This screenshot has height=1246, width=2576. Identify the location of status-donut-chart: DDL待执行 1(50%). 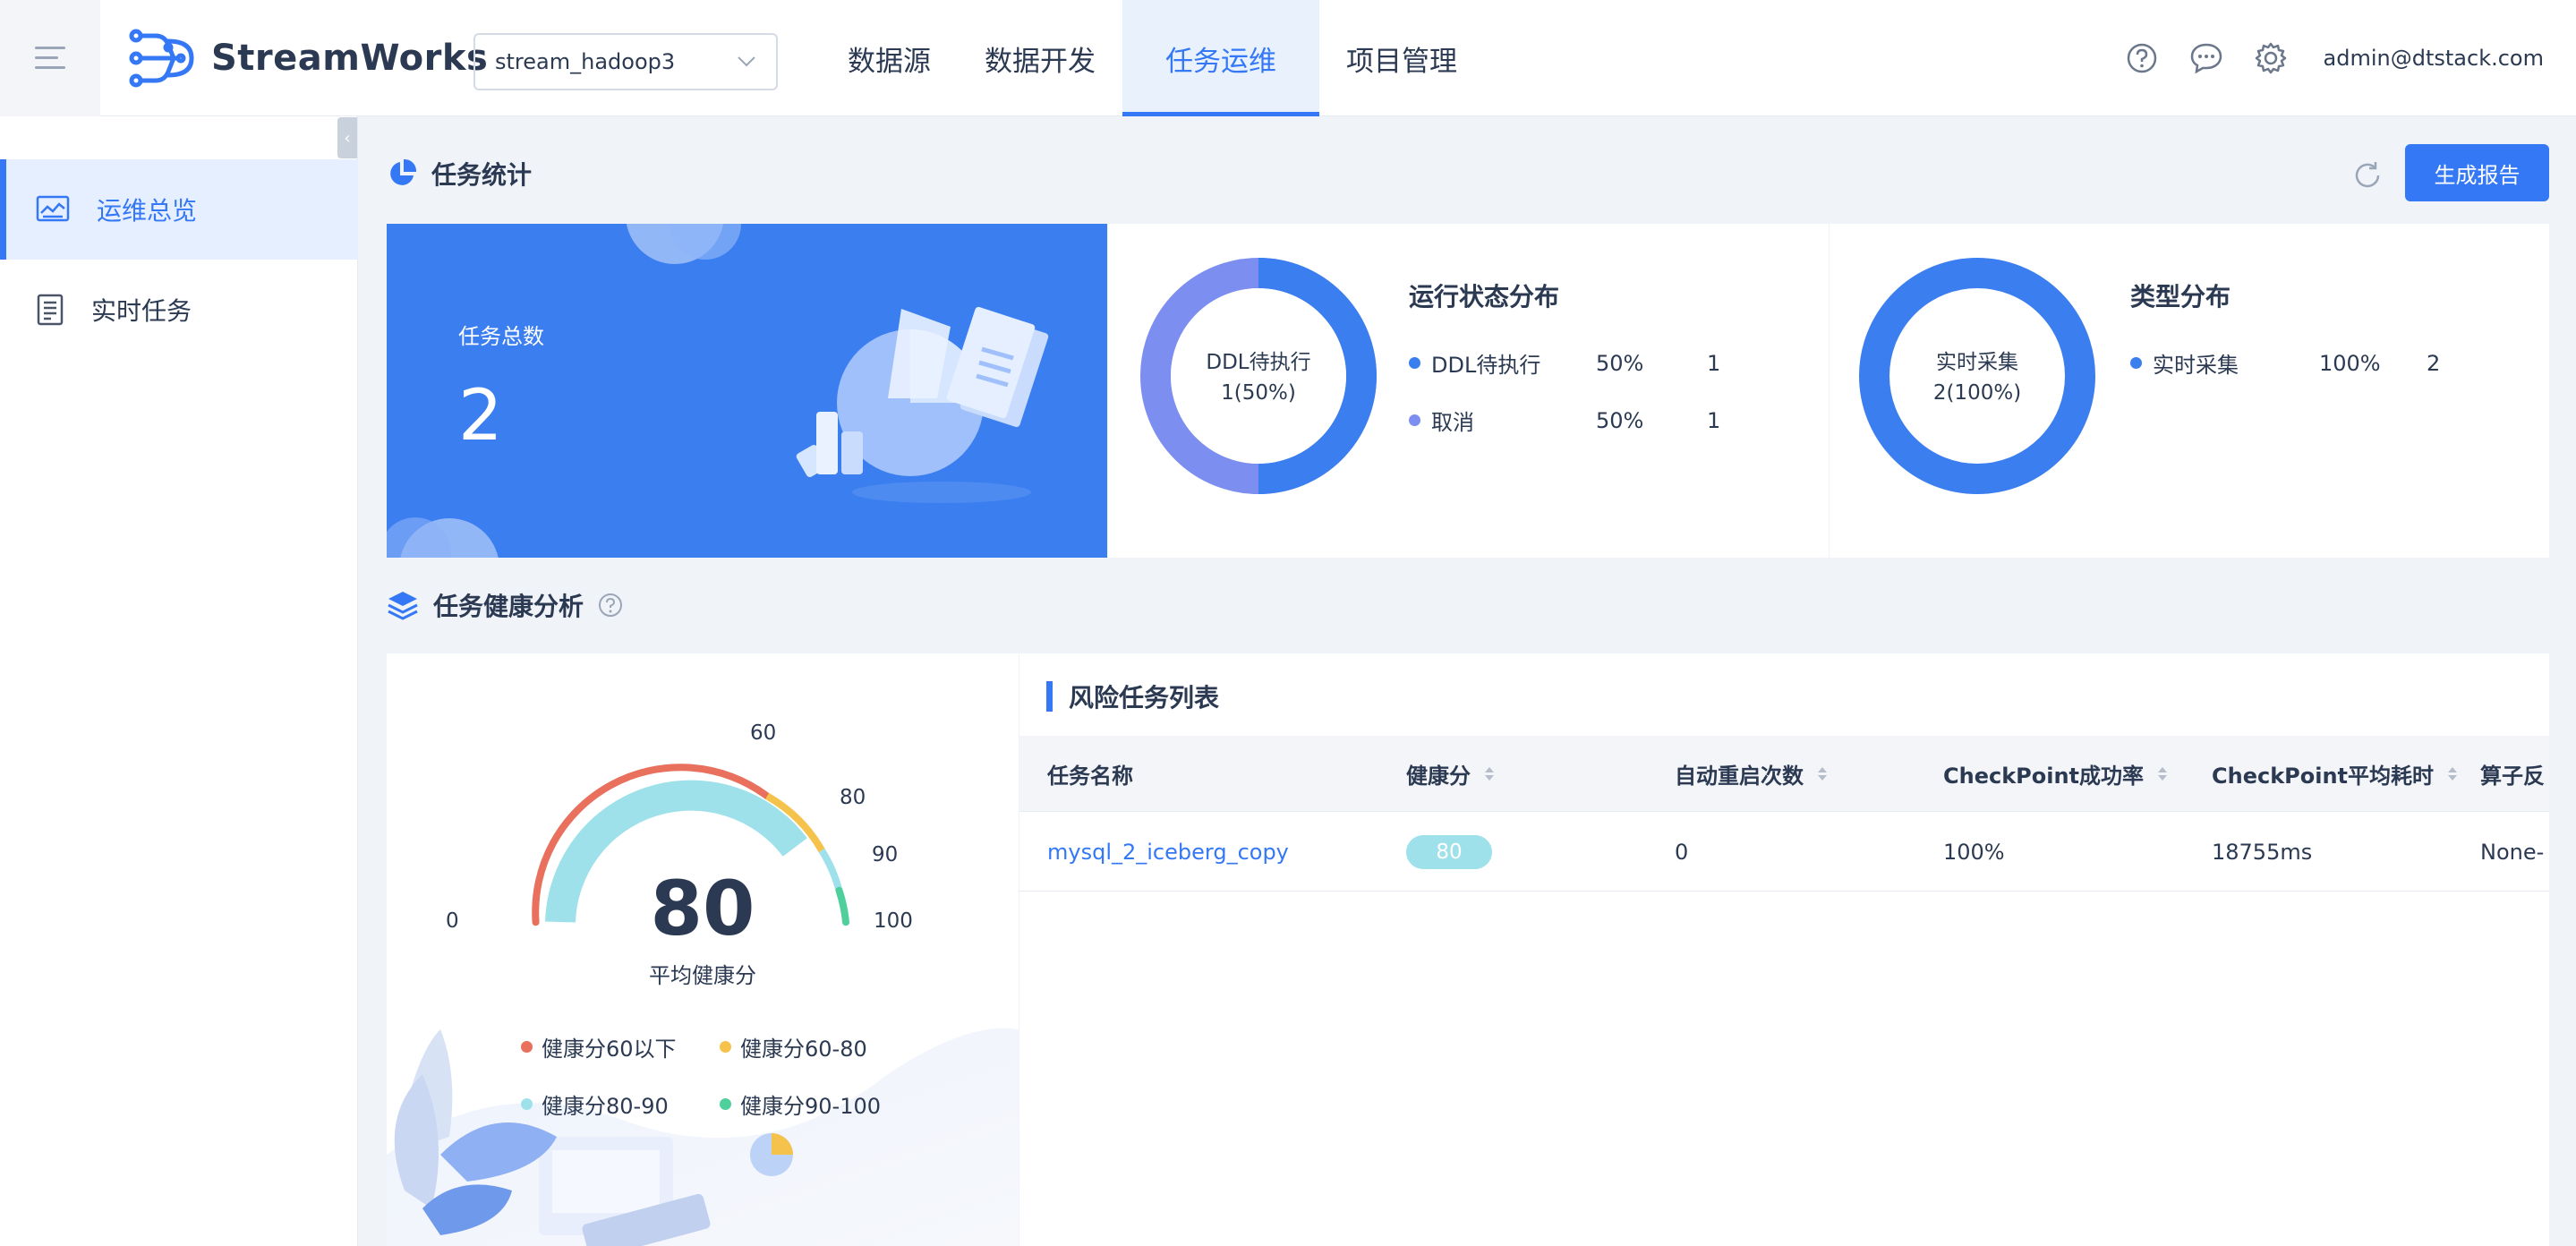
(1258, 376).